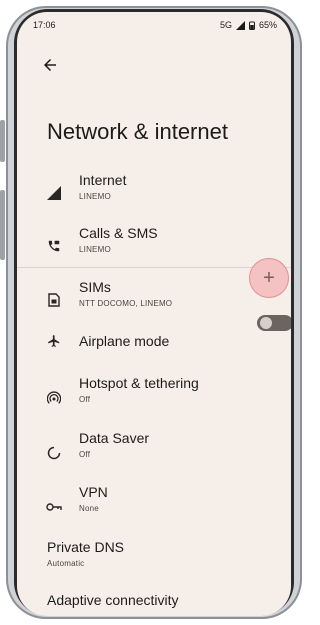 This screenshot has height=625, width=320. Describe the element at coordinates (86, 547) in the screenshot. I see `private-dns-label: Private DNS` at that location.